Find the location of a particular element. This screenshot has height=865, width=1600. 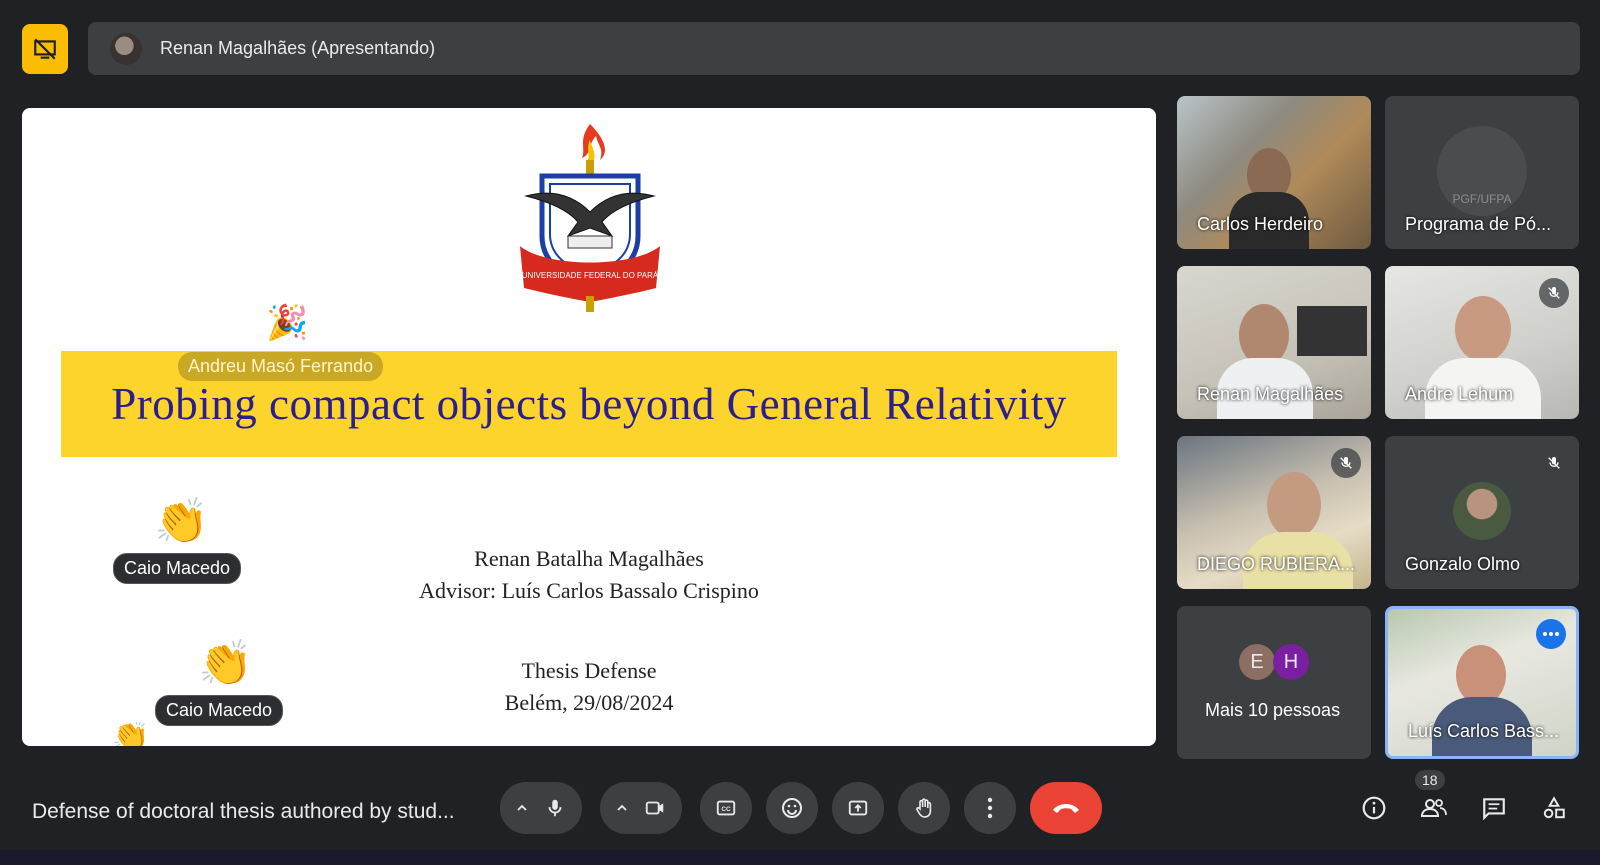

reaction-name-chip: Andreu Masó Ferrando is located at coordinates (281, 366).